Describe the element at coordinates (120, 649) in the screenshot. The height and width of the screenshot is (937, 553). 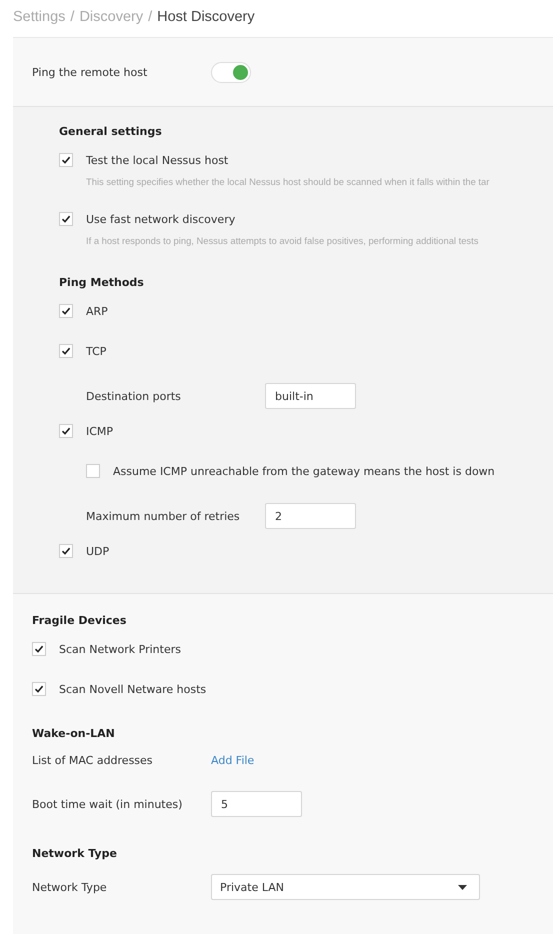
I see `checkbox-label: Scan Network Printers` at that location.